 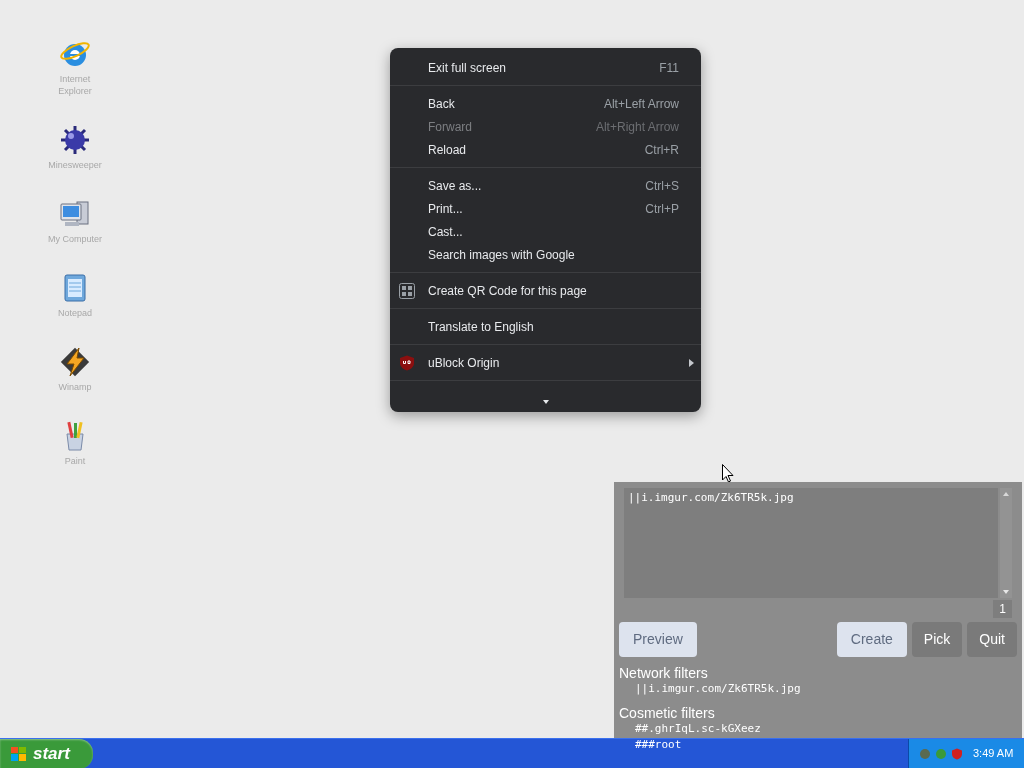 What do you see at coordinates (728, 473) in the screenshot?
I see `mouse-pointer-icon` at bounding box center [728, 473].